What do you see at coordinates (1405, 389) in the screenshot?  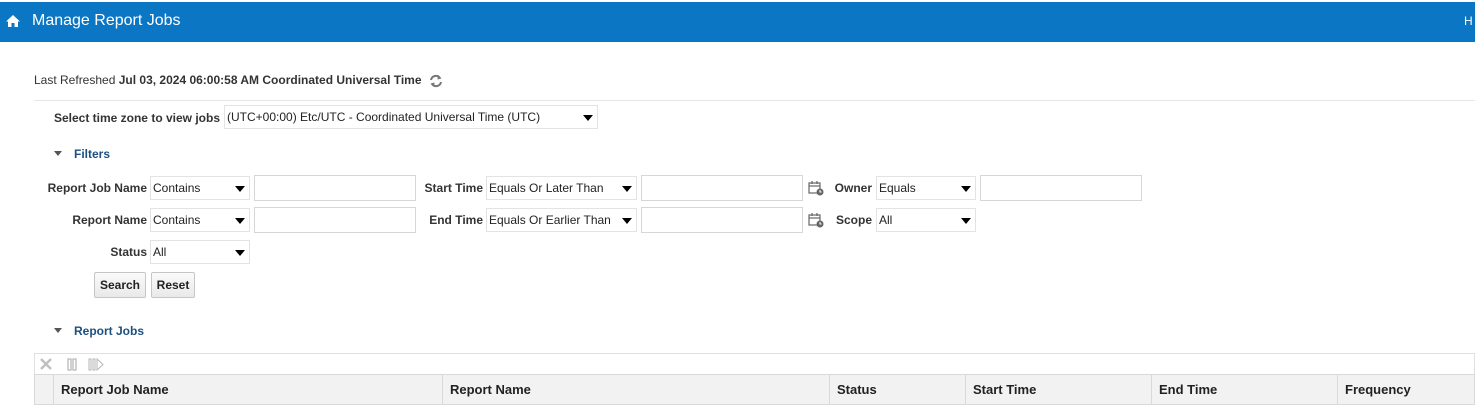 I see `column-header-frequency: Frequency` at bounding box center [1405, 389].